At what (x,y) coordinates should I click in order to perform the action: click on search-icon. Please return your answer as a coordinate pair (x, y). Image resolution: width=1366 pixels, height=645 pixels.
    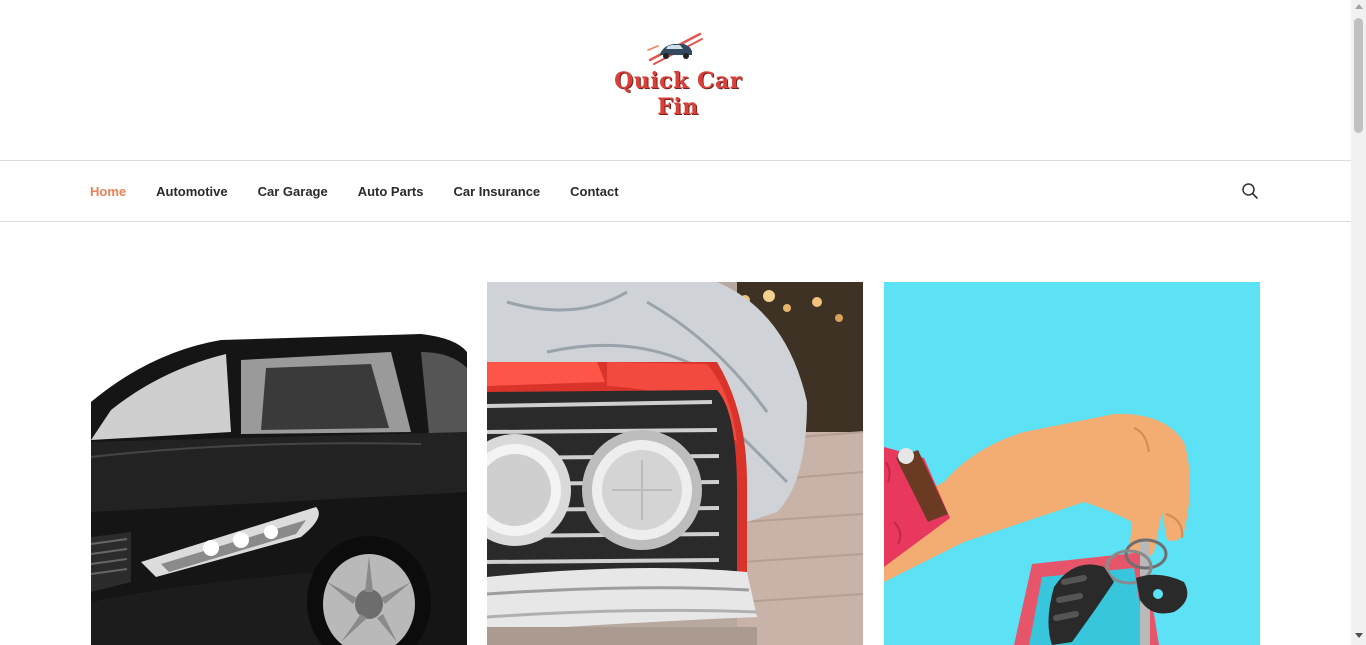
    Looking at the image, I should click on (1250, 191).